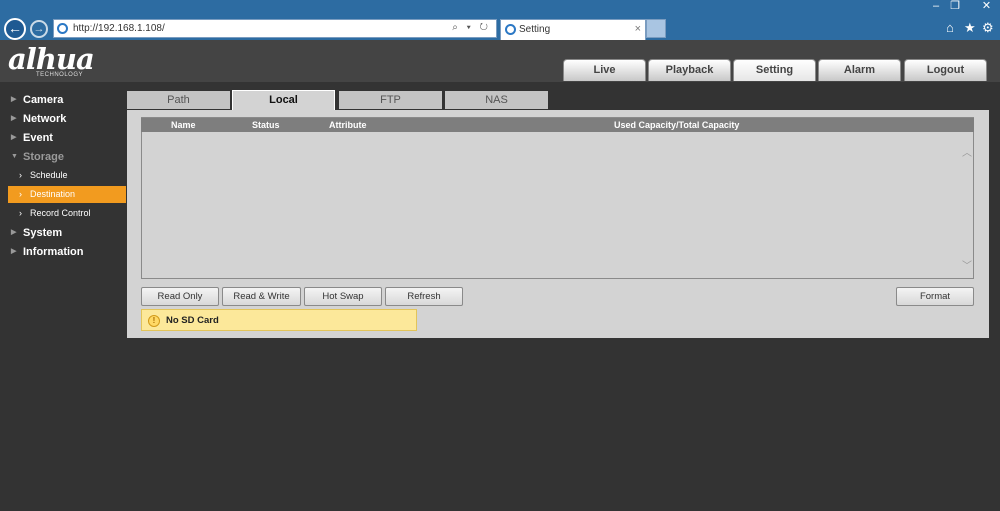  I want to click on column-header-capacity: Used Capacity/Total Capacity, so click(677, 125).